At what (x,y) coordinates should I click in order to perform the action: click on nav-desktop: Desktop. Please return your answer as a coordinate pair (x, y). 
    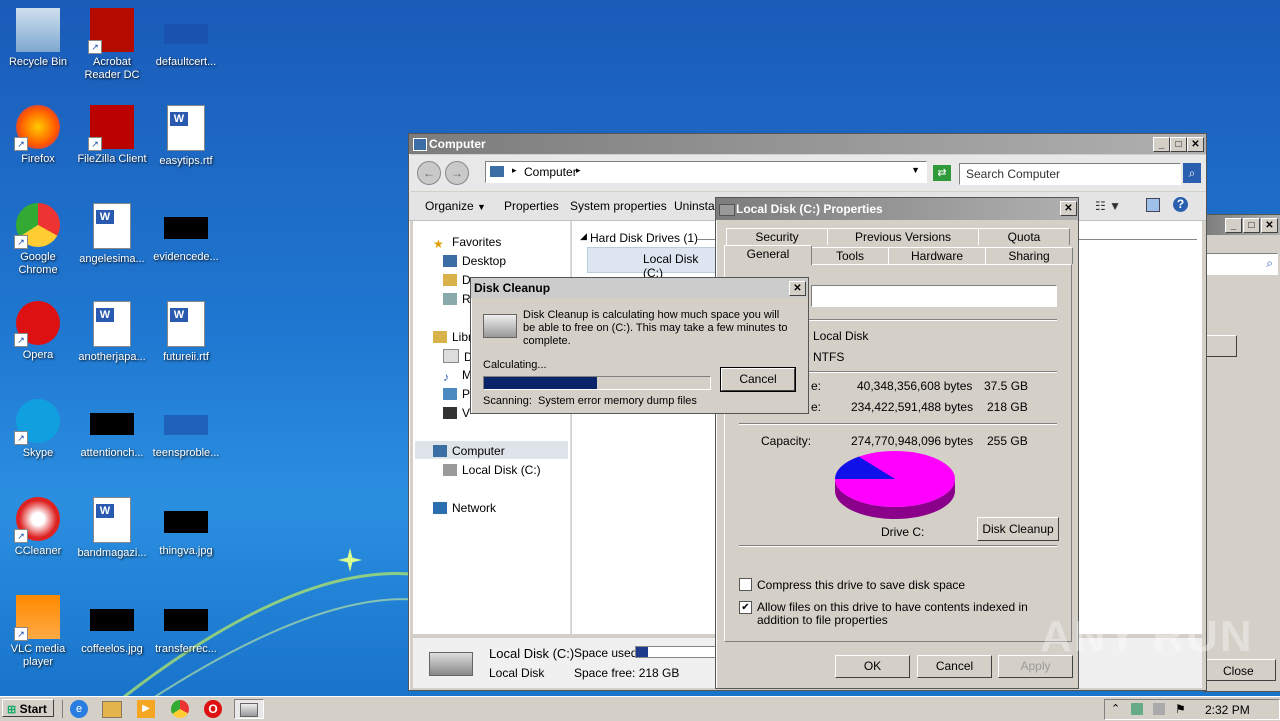
    Looking at the image, I should click on (474, 261).